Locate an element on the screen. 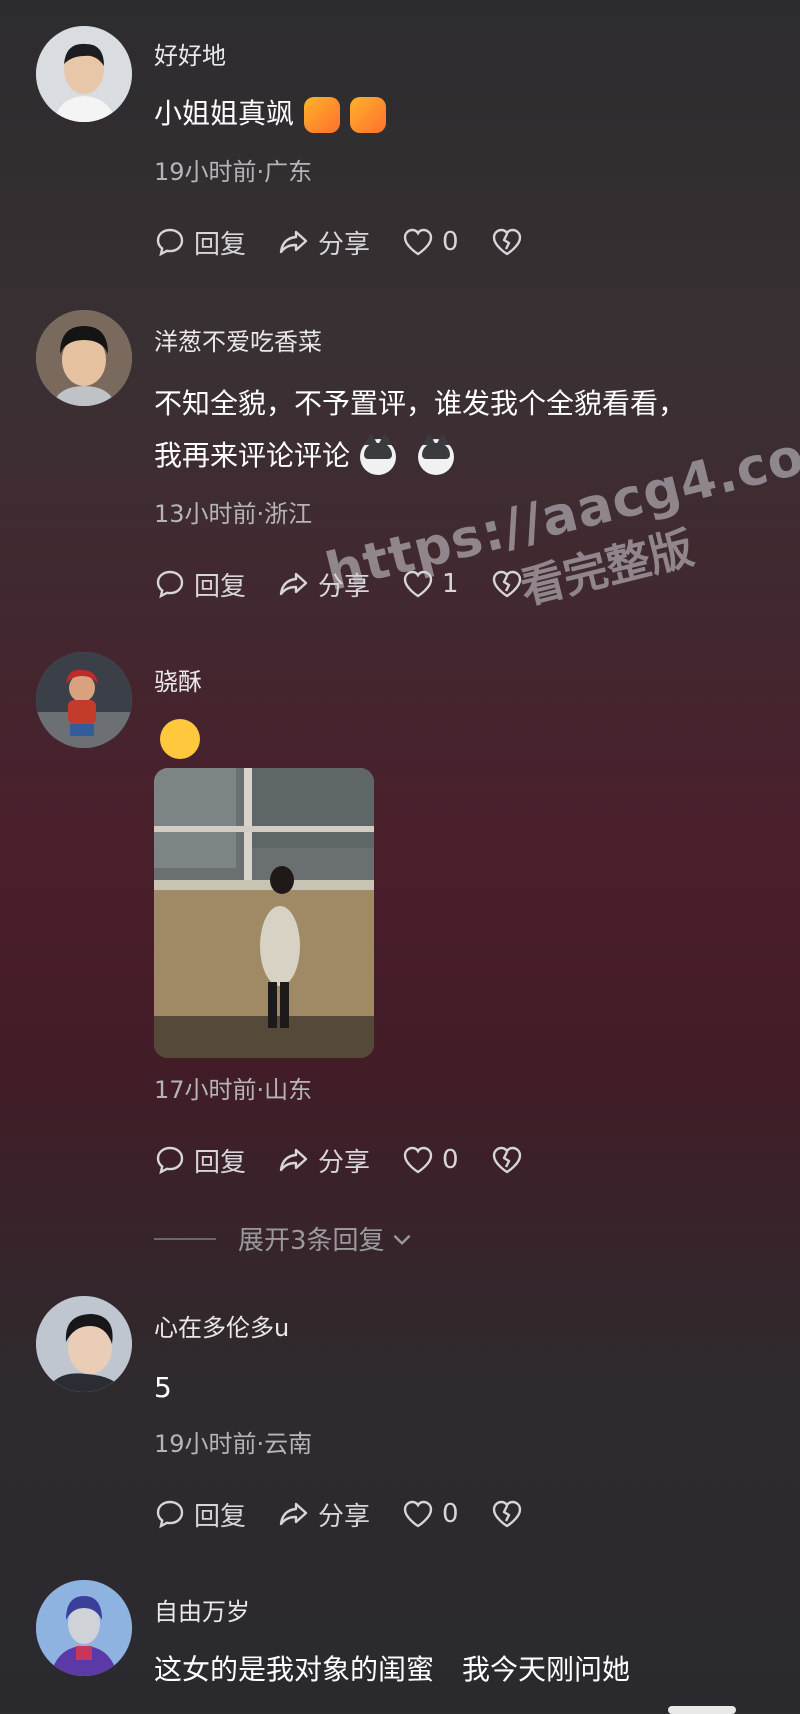  comment-photo is located at coordinates (264, 913).